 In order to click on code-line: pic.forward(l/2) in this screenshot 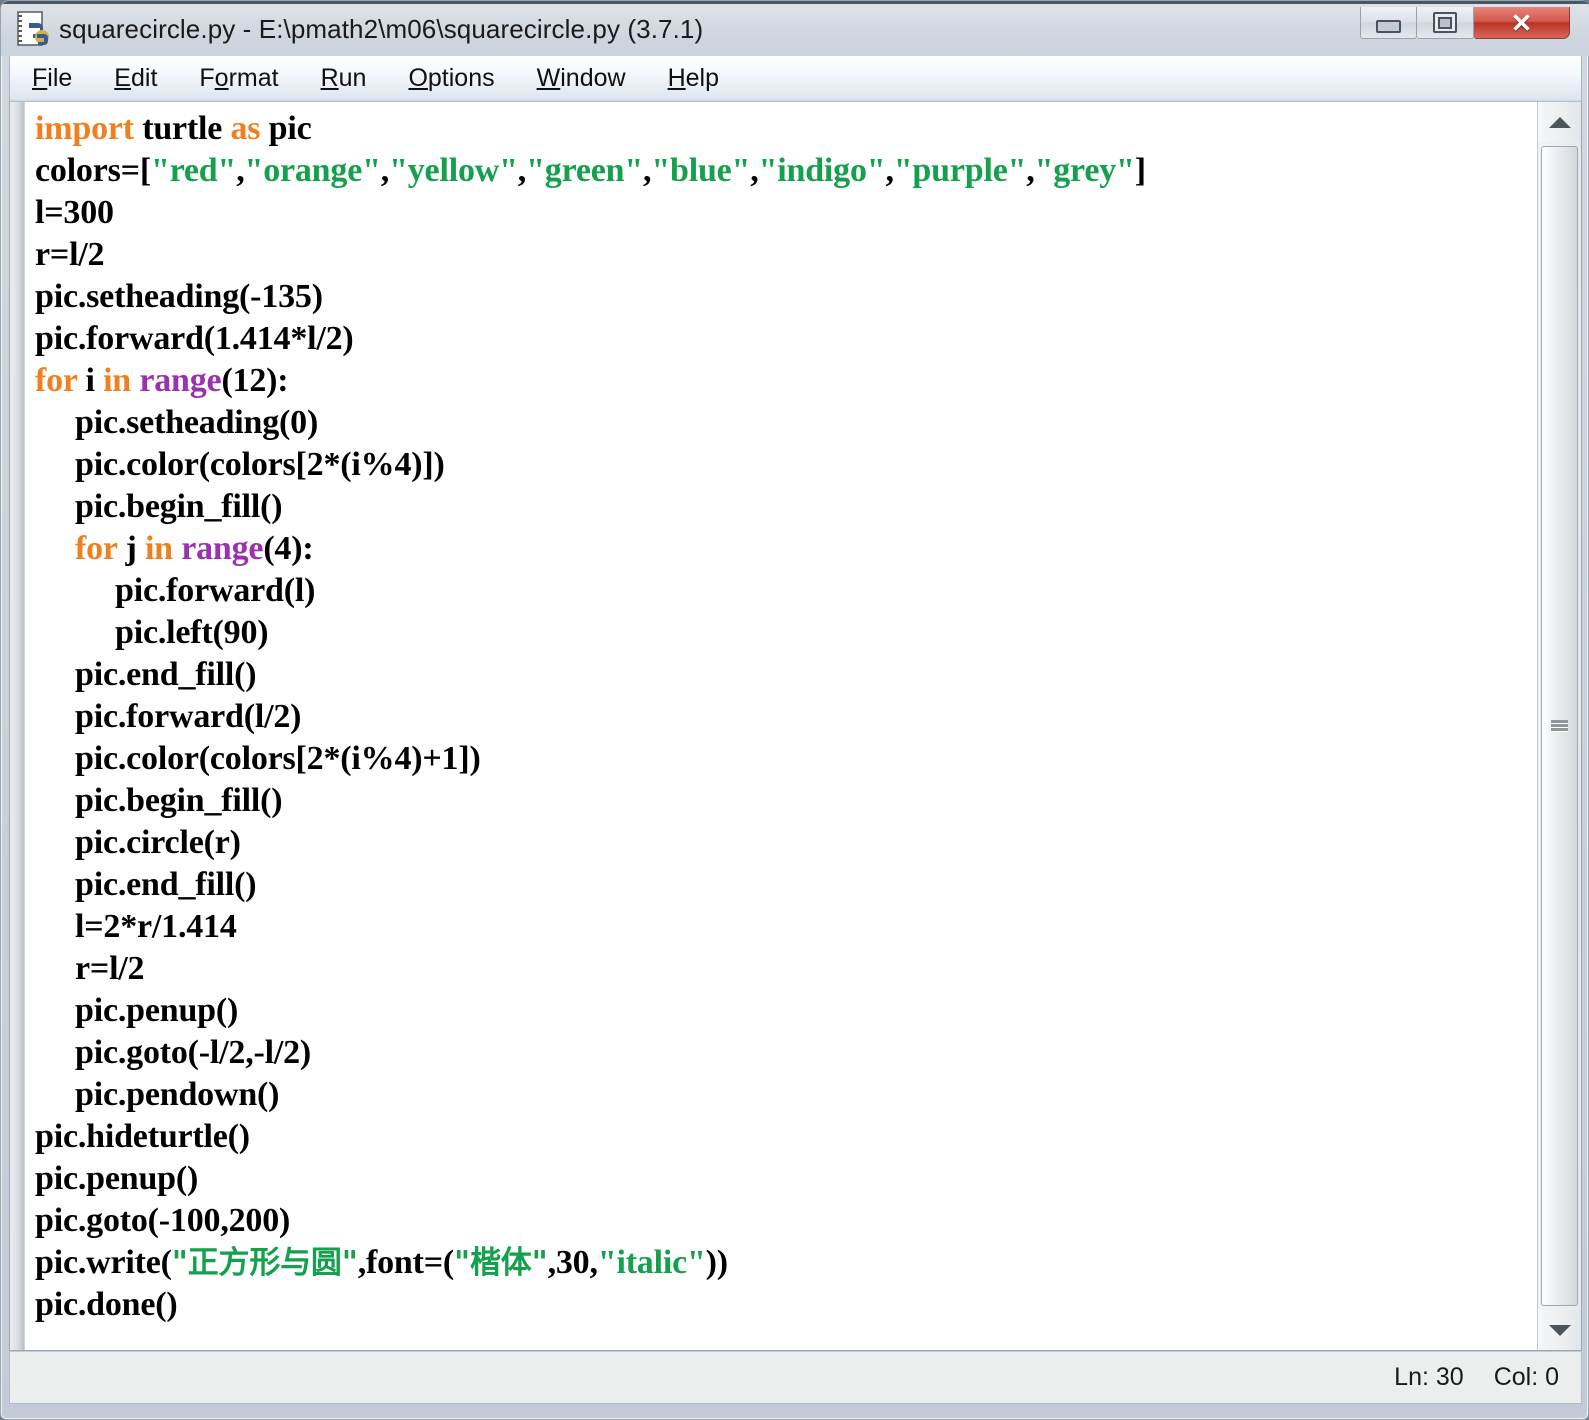, I will do `click(785, 717)`.